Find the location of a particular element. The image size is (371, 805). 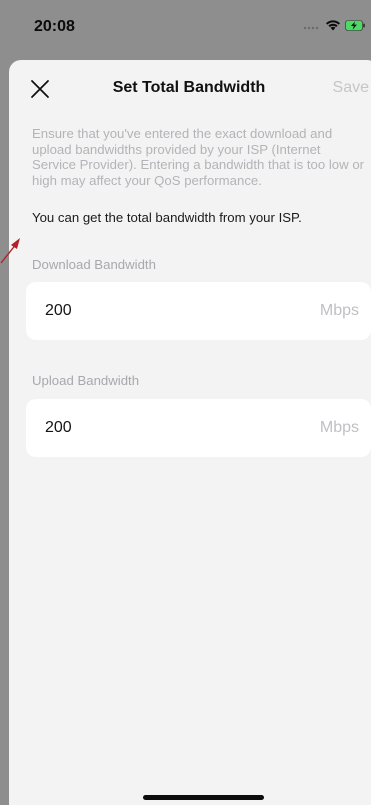

download-bandwidth-value: 200 is located at coordinates (58, 311).